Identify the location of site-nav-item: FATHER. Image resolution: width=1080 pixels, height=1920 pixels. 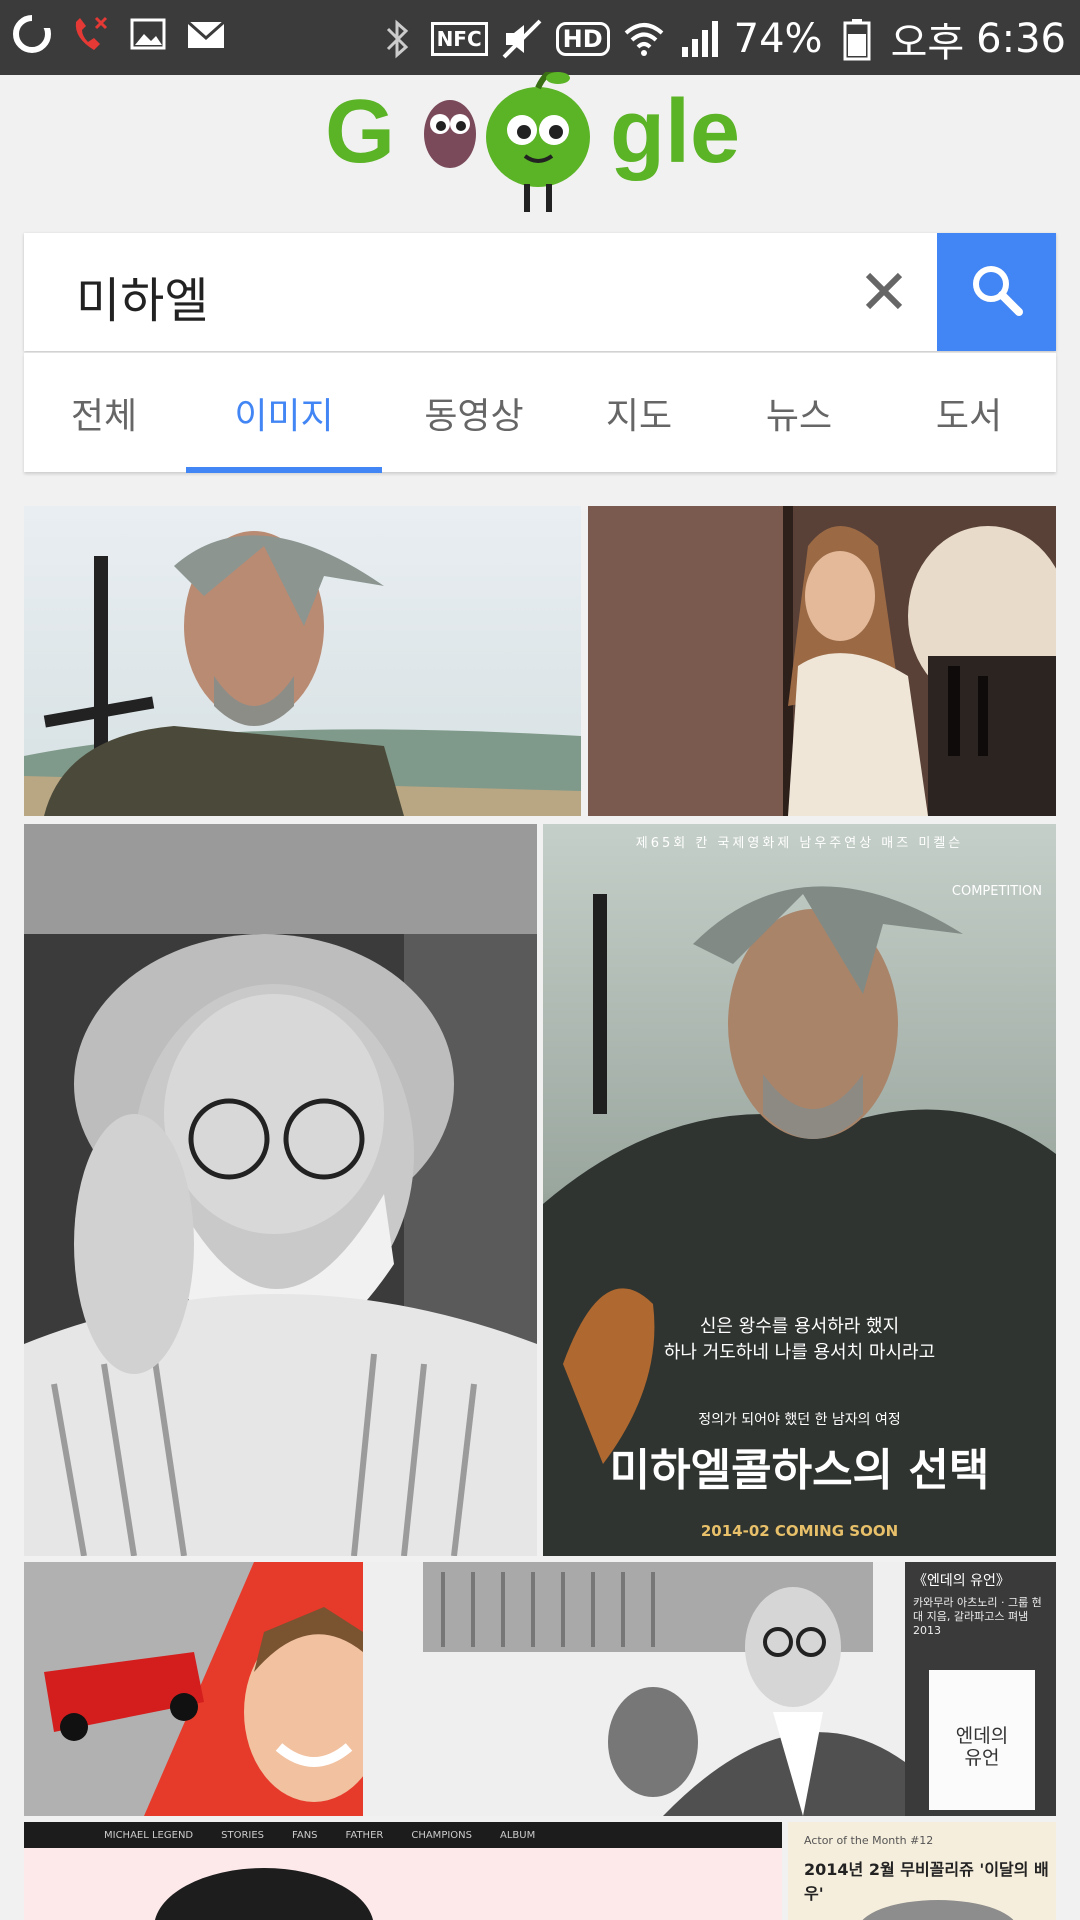
(364, 1835).